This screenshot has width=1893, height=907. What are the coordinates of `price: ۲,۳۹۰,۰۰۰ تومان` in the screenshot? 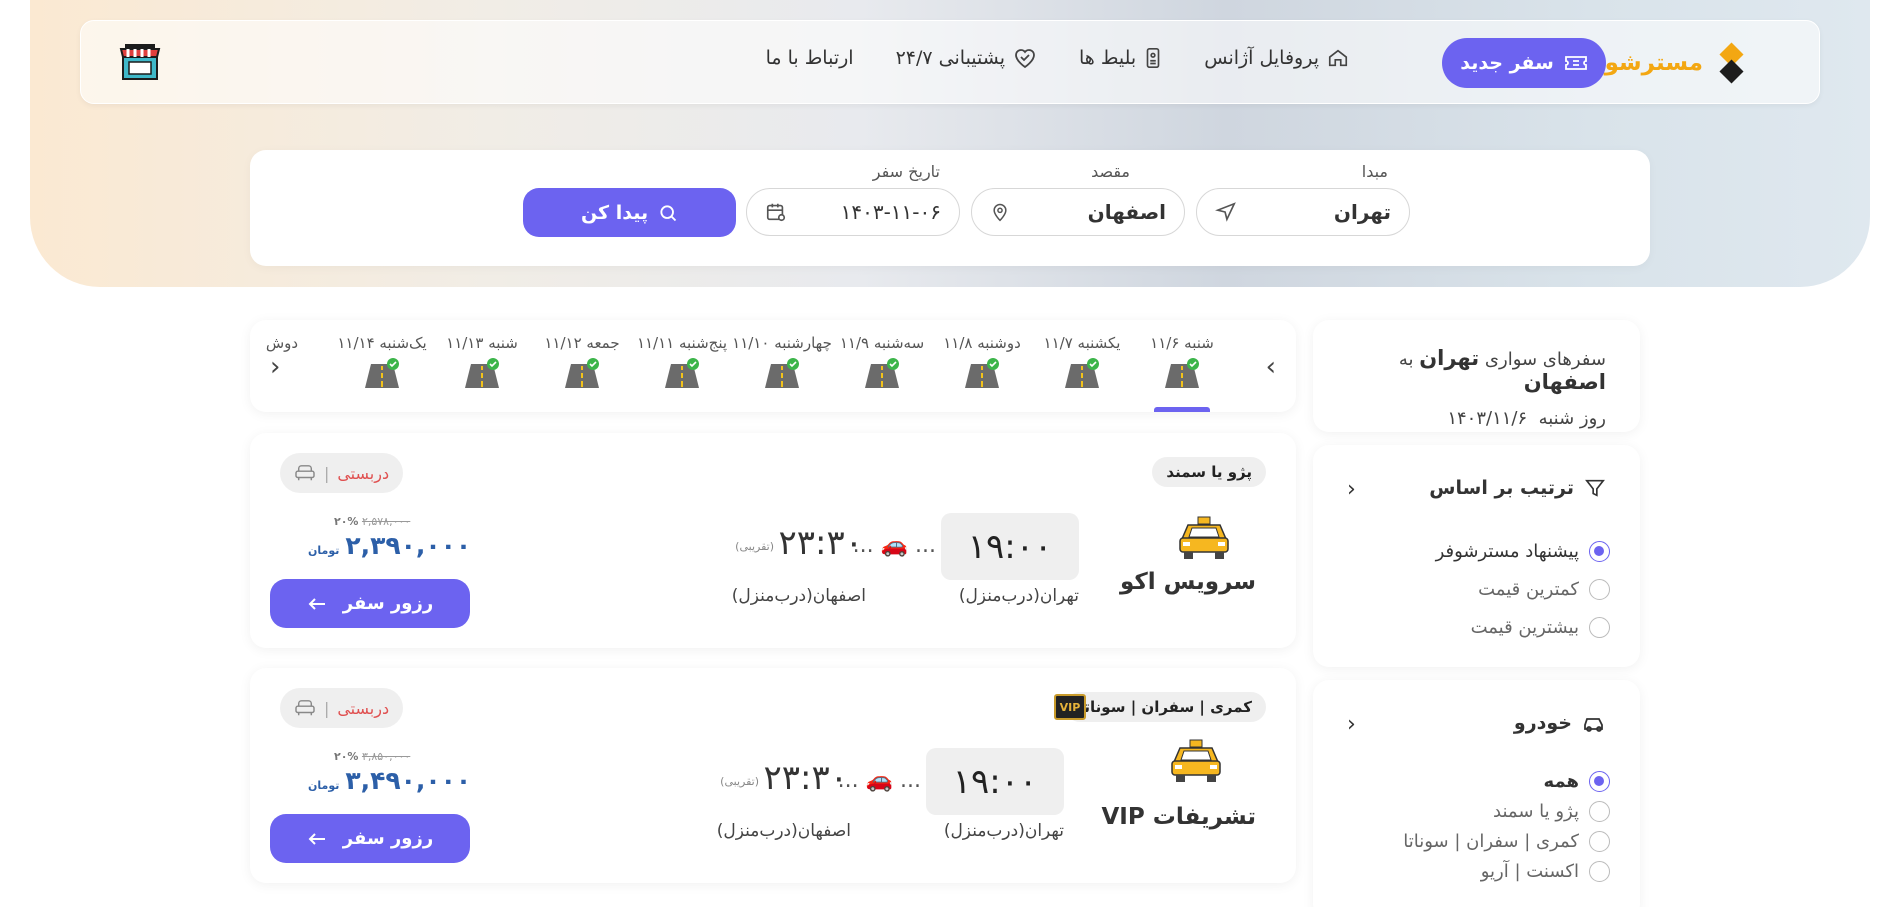 It's located at (389, 545).